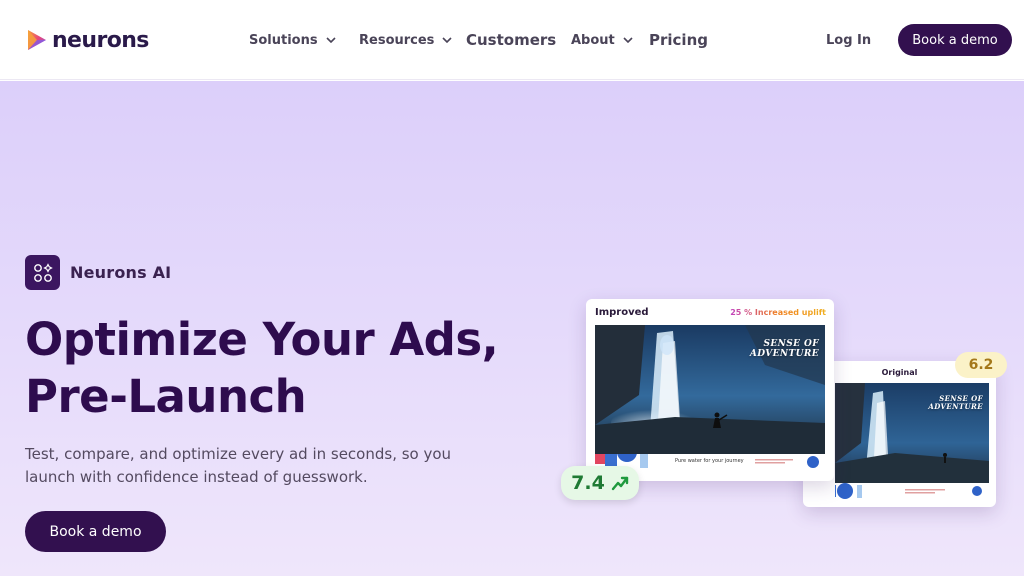  What do you see at coordinates (166, 396) in the screenshot?
I see `headline-line-2: Pre-Launch` at bounding box center [166, 396].